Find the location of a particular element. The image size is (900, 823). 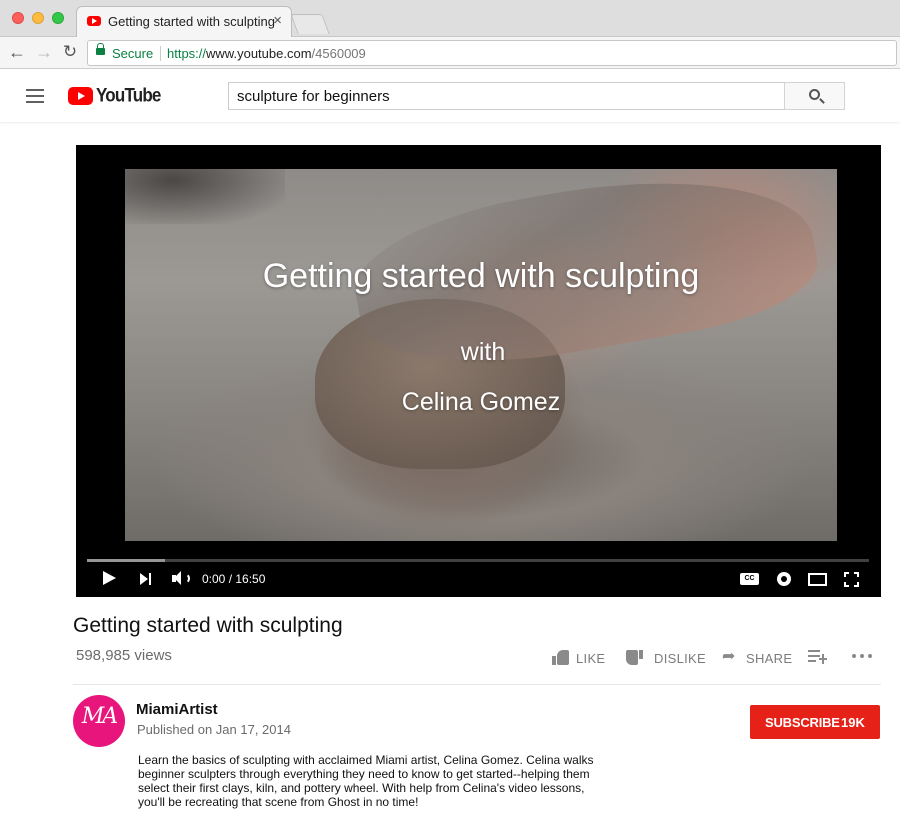

video-overlay-presenter: Celina Gomez is located at coordinates (481, 402).